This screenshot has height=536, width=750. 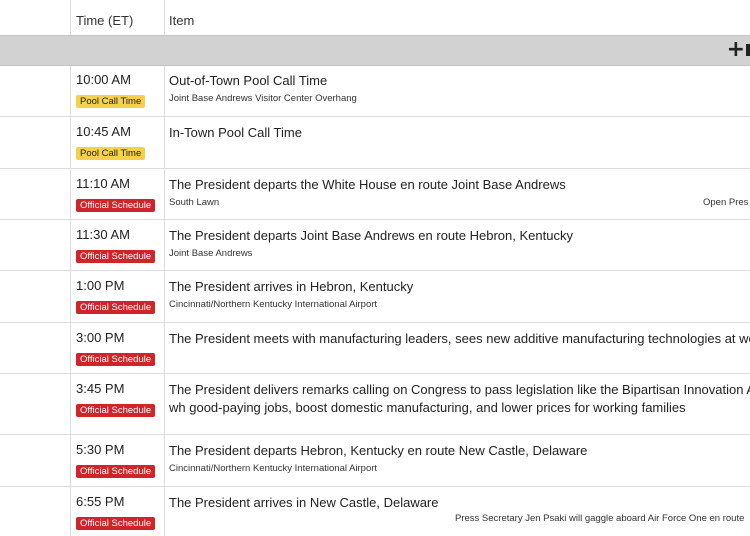 I want to click on event-time: 11:30 AM, so click(x=103, y=234).